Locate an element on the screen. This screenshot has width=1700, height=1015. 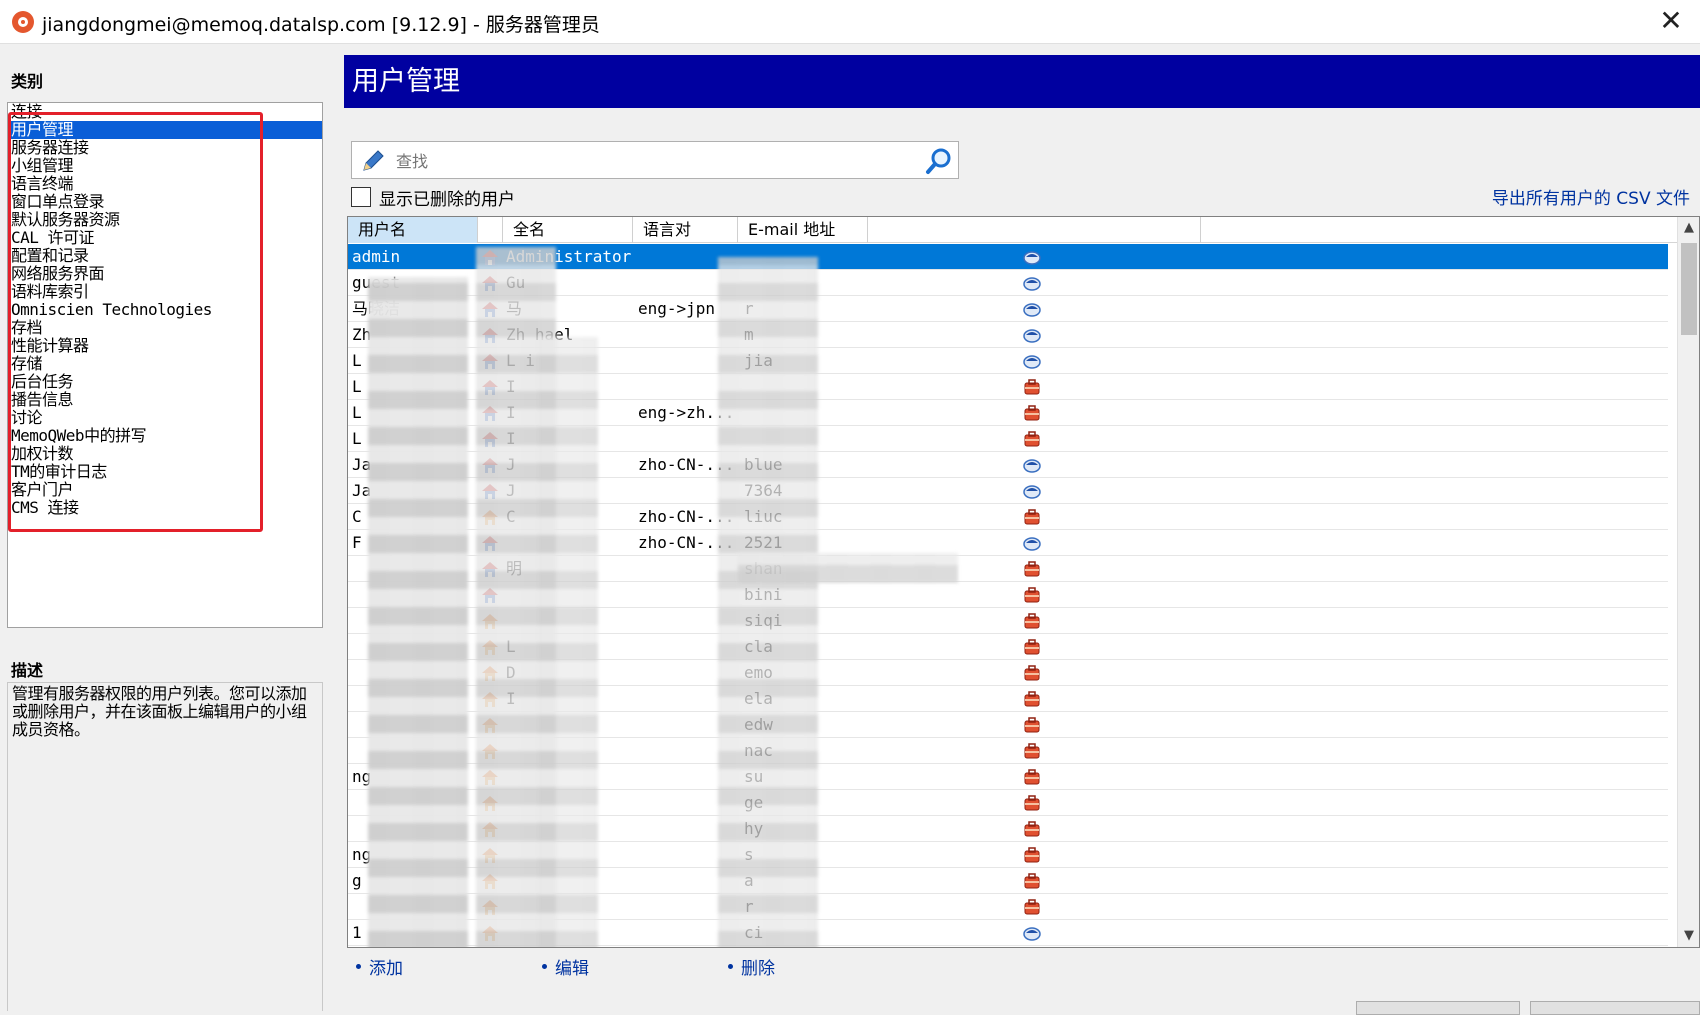
category-item: 窗口单点登录 is located at coordinates (165, 202).